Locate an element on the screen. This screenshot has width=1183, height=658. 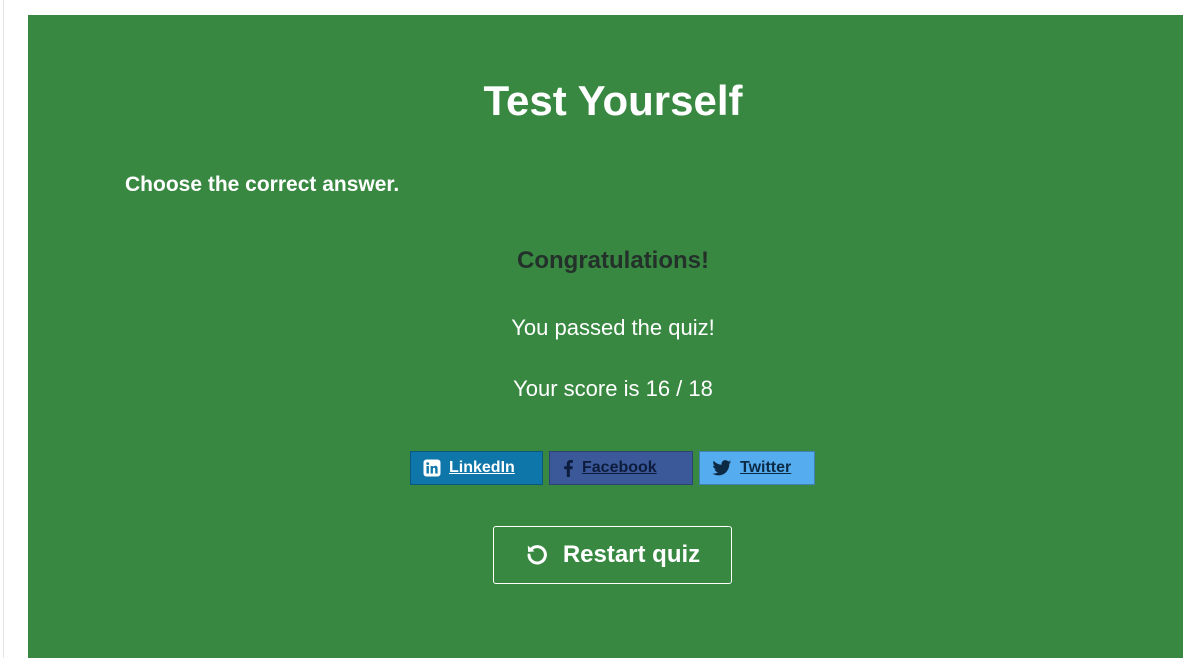
result-heading: Congratulations! is located at coordinates (613, 260).